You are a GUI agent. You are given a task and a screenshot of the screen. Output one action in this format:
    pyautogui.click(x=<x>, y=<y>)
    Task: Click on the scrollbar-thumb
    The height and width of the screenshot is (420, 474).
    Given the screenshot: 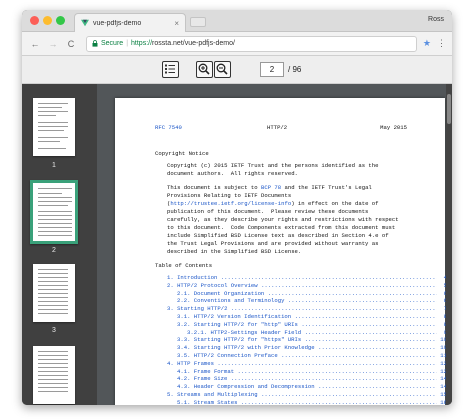 What is the action you would take?
    pyautogui.click(x=449, y=109)
    